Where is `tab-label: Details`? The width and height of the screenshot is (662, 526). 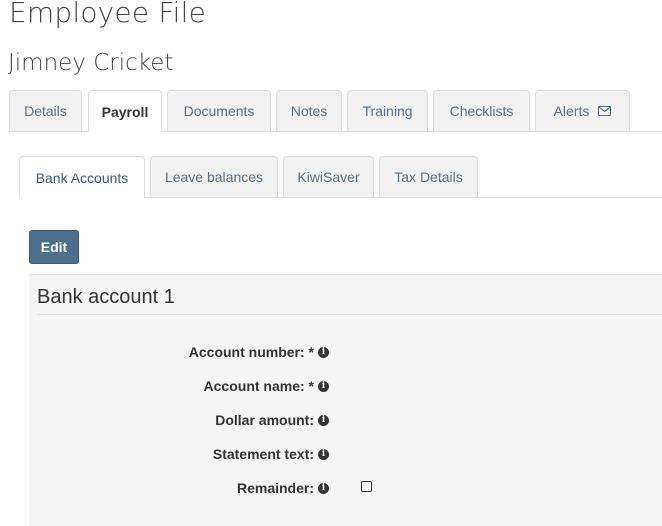
tab-label: Details is located at coordinates (45, 111).